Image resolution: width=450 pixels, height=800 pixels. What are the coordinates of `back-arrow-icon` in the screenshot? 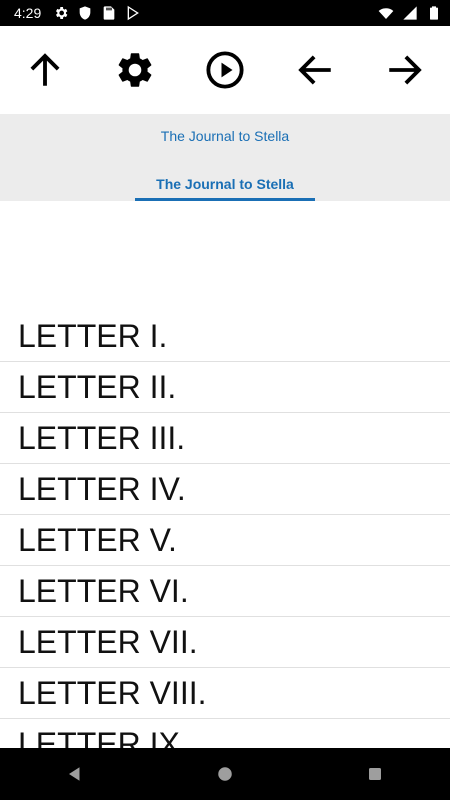 It's located at (314, 70).